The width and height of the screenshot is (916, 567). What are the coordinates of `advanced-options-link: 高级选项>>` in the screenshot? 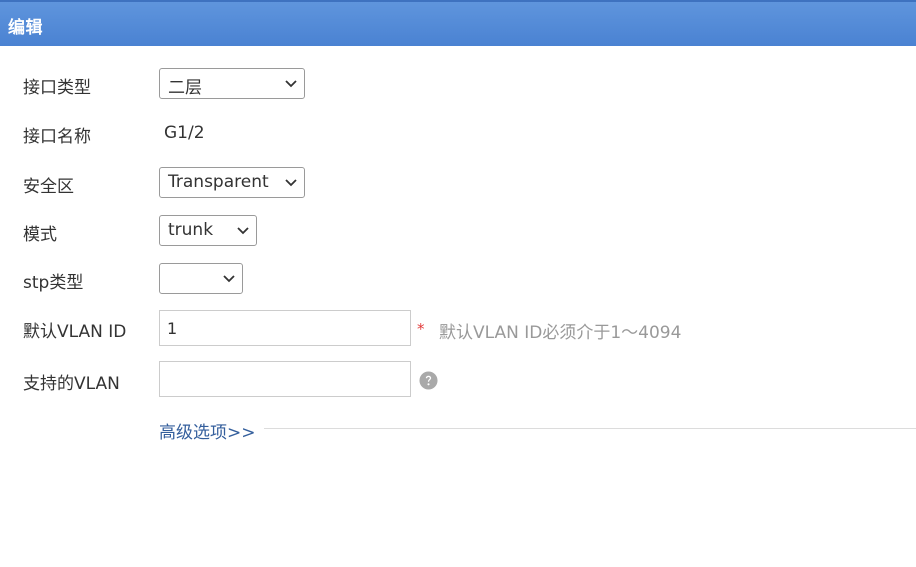 It's located at (207, 430).